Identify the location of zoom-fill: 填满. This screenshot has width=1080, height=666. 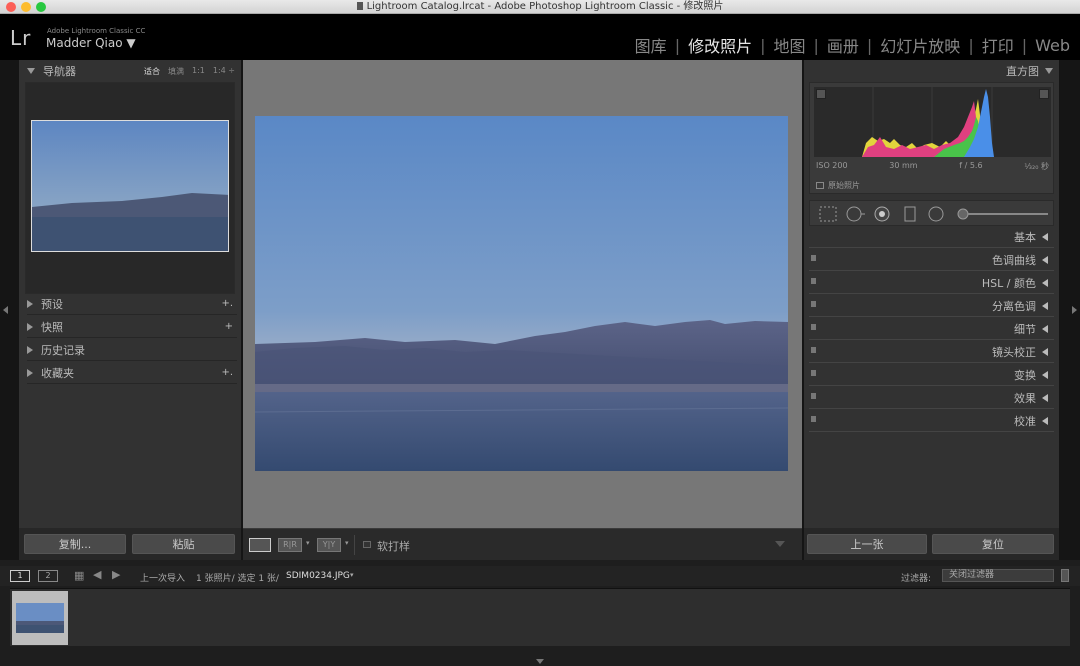
(176, 71).